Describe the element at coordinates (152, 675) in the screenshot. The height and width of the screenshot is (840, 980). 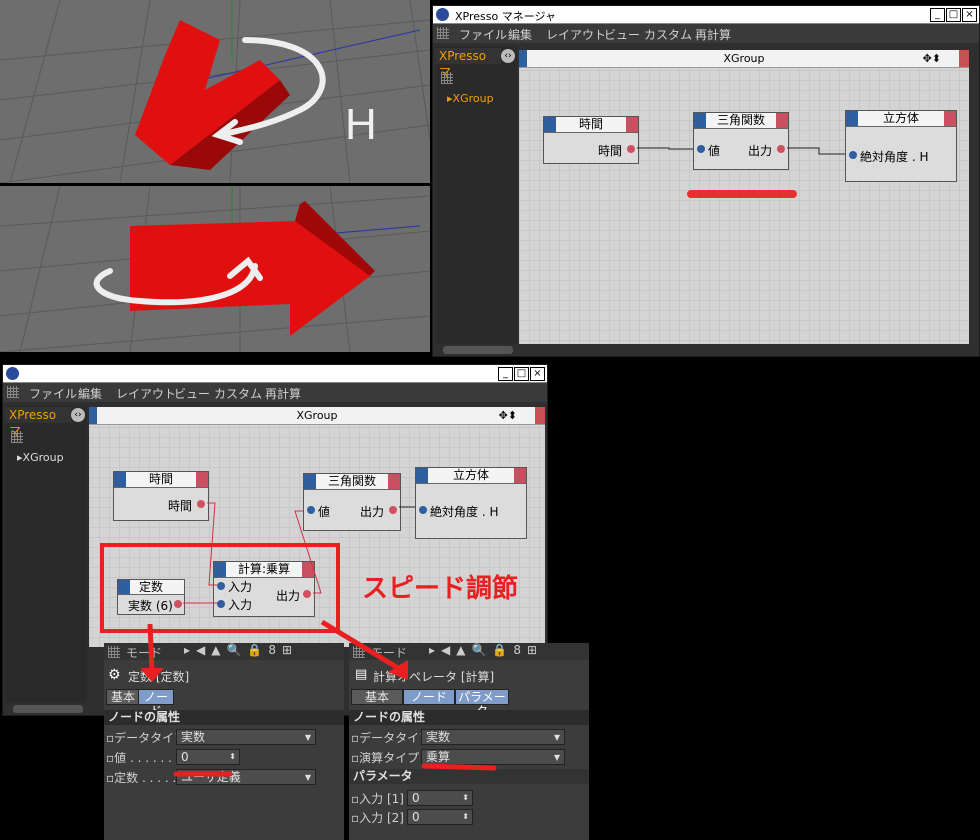
I see `arrow-down-icon` at that location.